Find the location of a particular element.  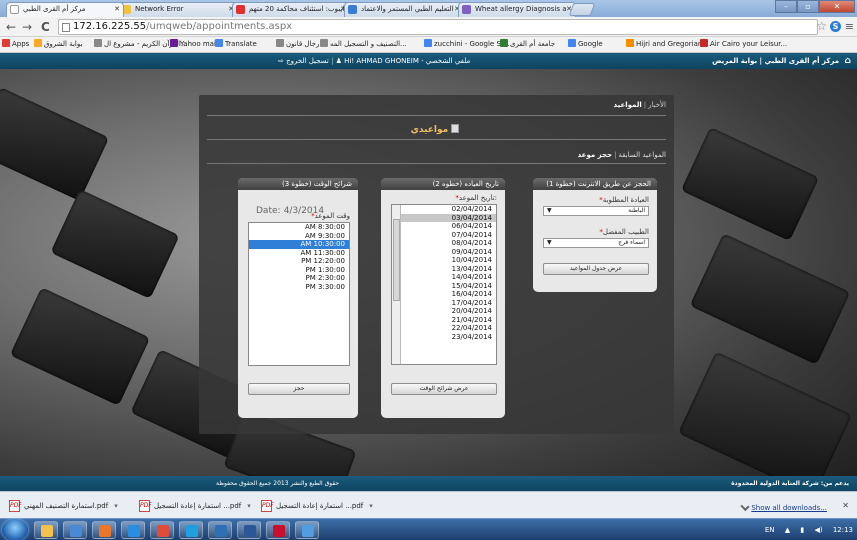

date-option: 09/04/2014 is located at coordinates (448, 252).